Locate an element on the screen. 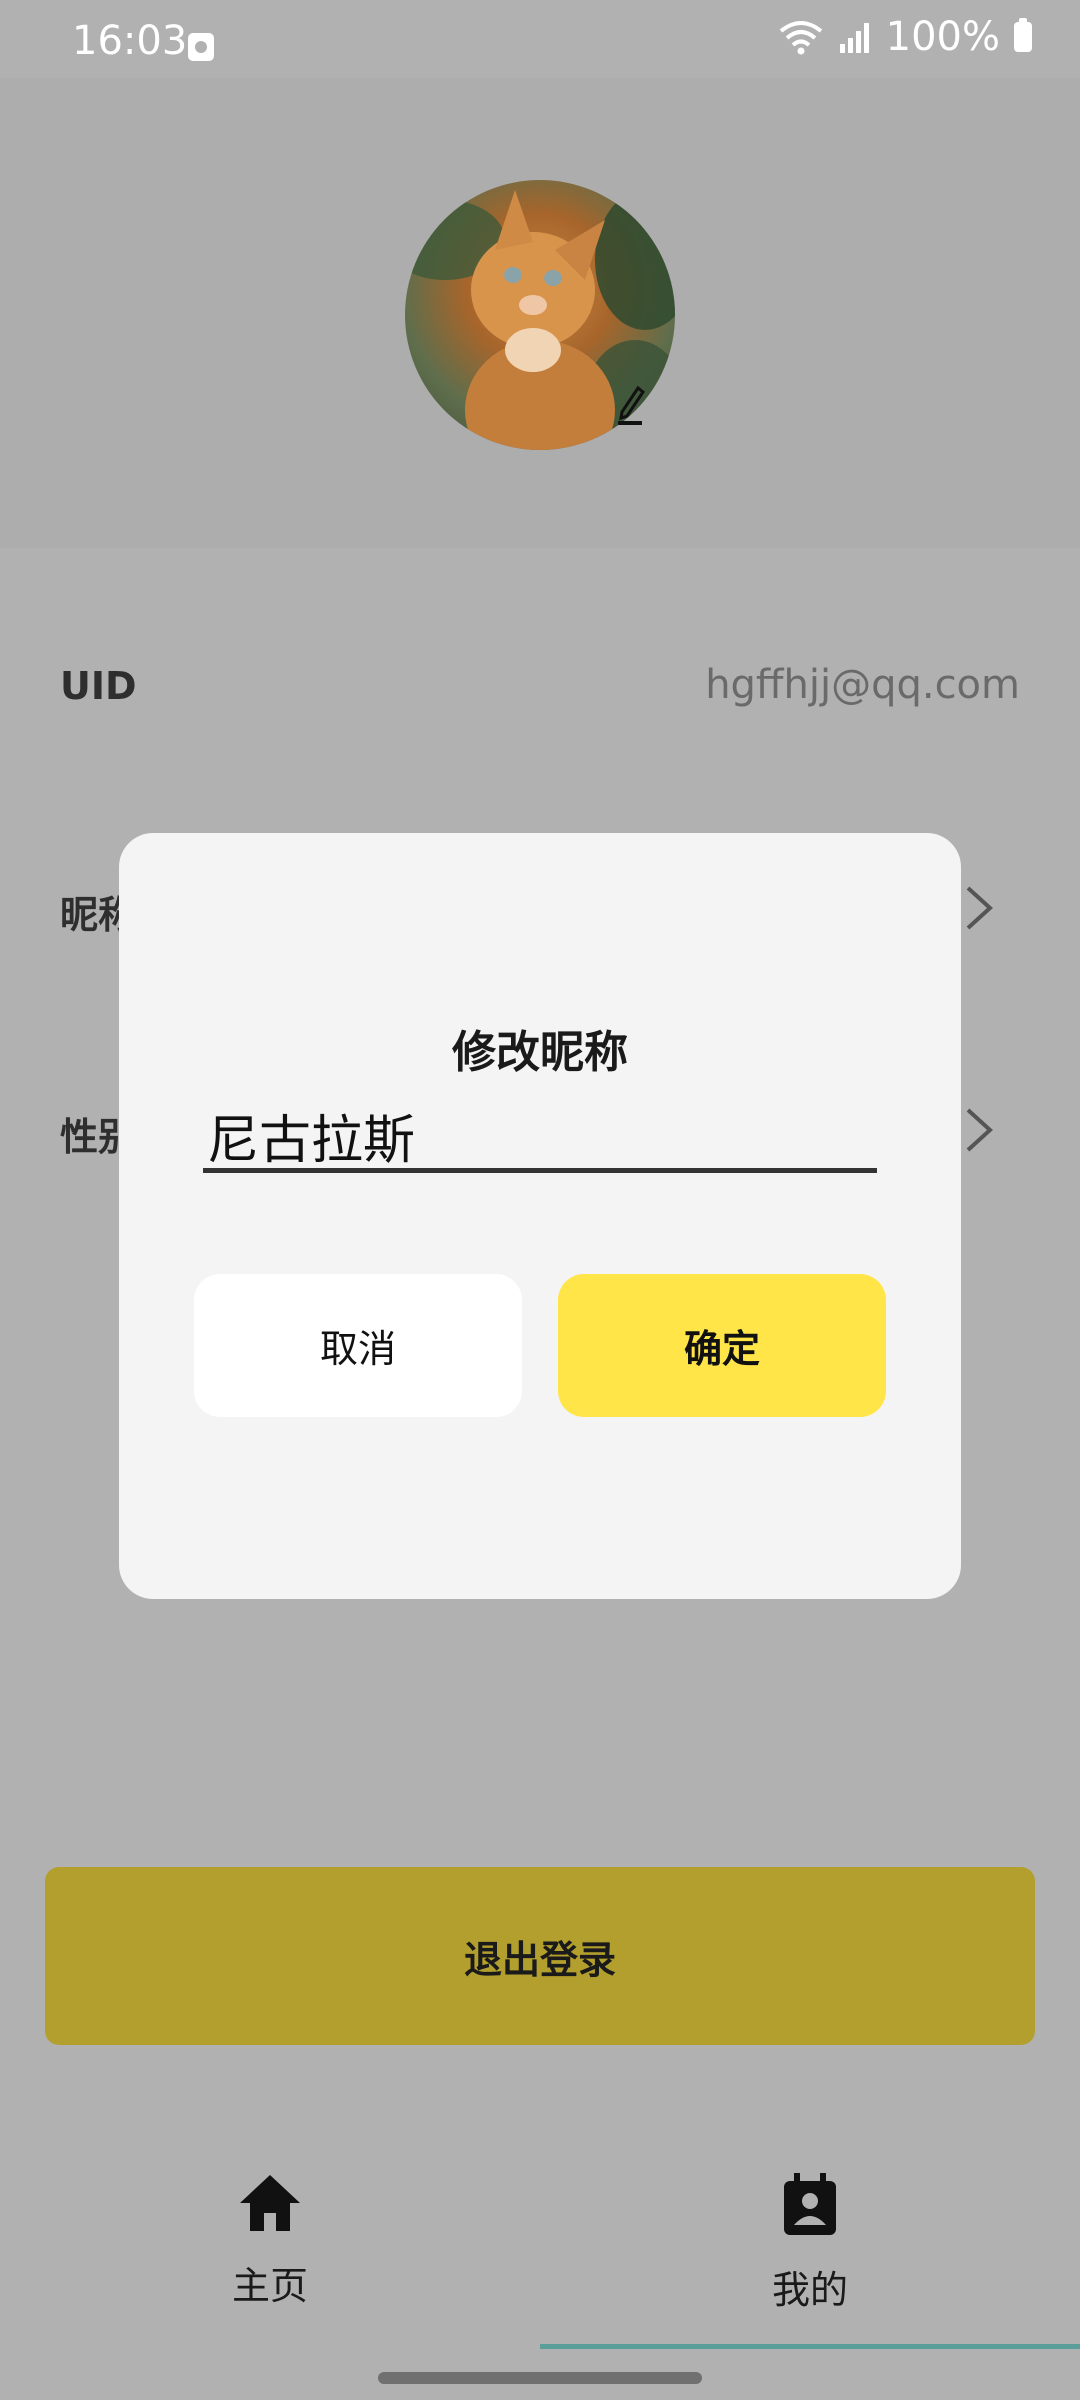 Image resolution: width=1080 pixels, height=2400 pixels. nav-item-home: 主页 is located at coordinates (270, 2241).